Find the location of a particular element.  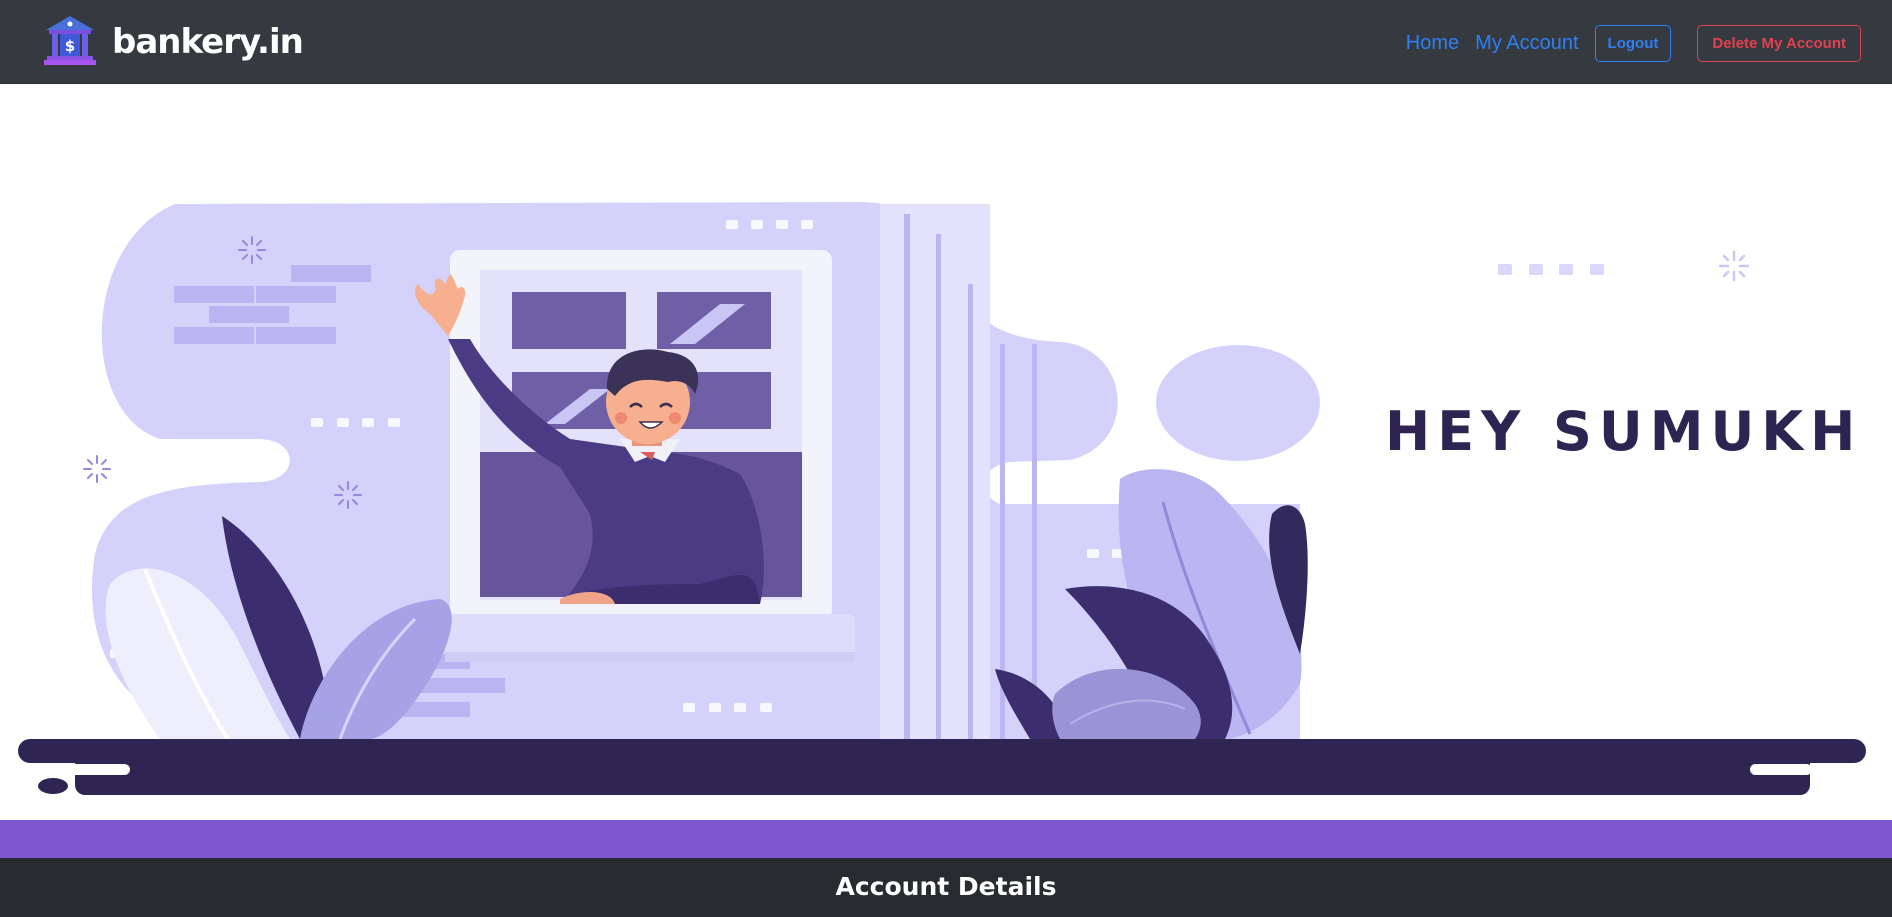

bank-building-icon: $ is located at coordinates (70, 40).